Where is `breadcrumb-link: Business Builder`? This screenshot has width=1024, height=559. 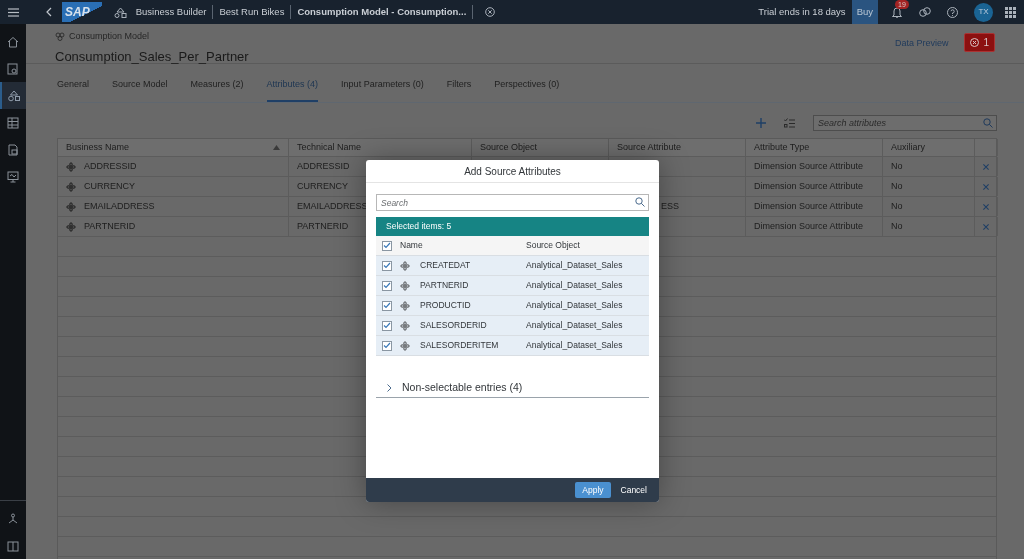
breadcrumb-link: Business Builder is located at coordinates (171, 12).